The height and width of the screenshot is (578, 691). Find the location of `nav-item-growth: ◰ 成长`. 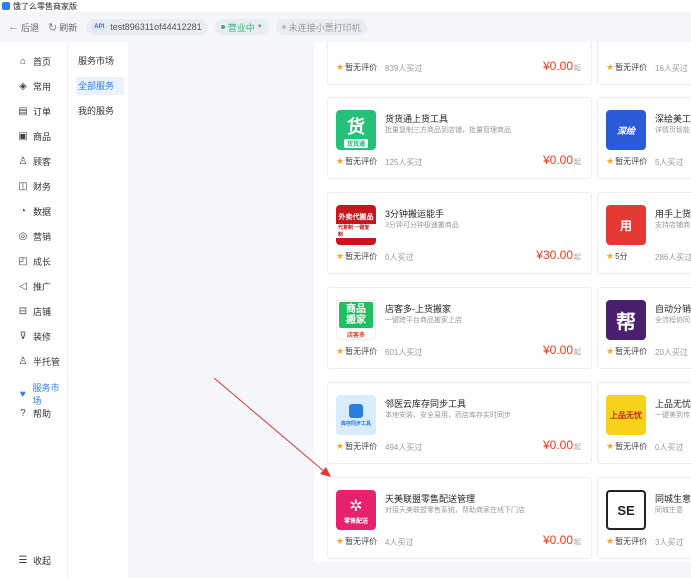

nav-item-growth: ◰ 成长 is located at coordinates (34, 261).